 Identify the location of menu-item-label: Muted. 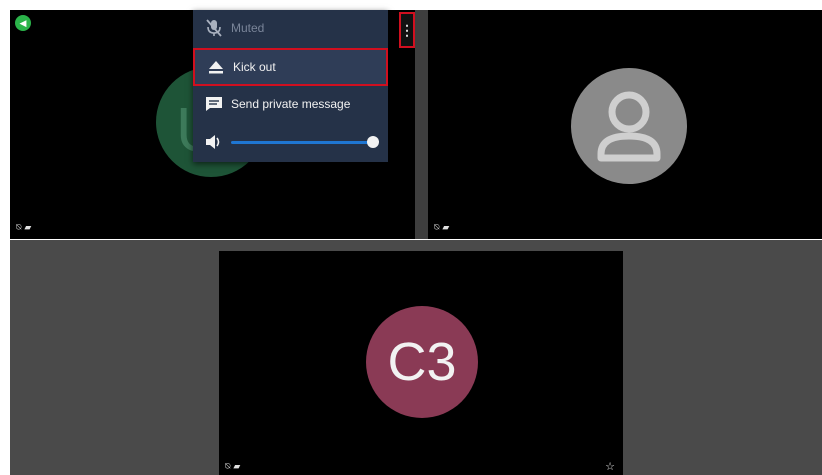
(248, 28).